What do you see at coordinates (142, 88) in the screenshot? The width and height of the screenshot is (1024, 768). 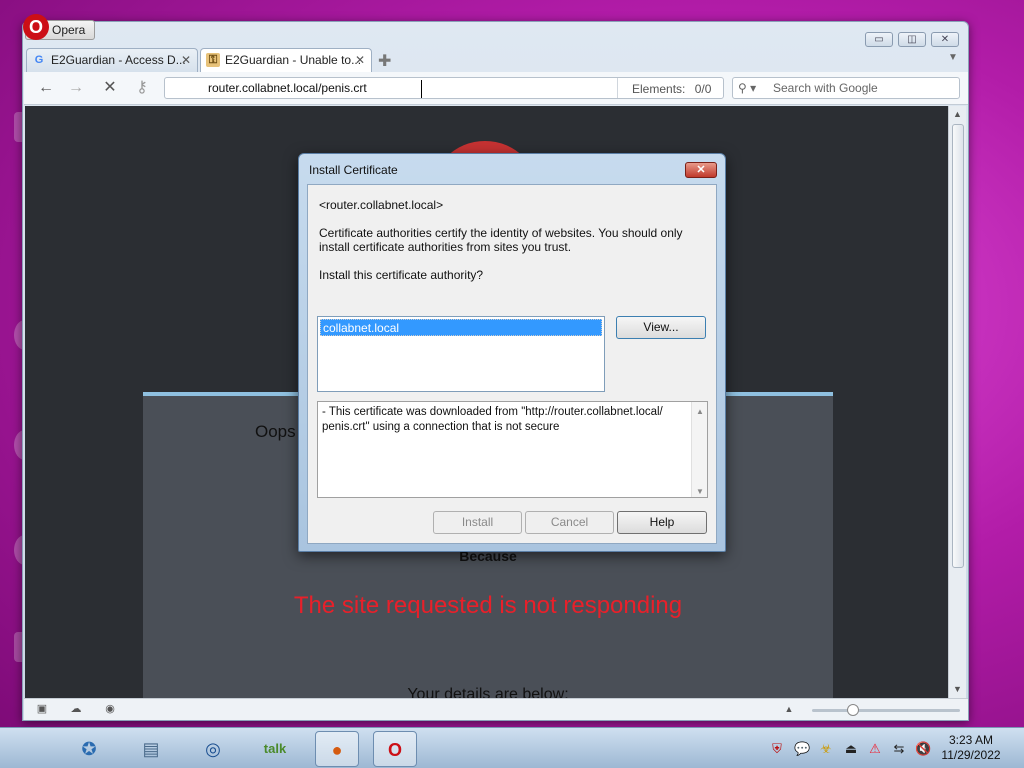 I see `key-icon: ⚷` at bounding box center [142, 88].